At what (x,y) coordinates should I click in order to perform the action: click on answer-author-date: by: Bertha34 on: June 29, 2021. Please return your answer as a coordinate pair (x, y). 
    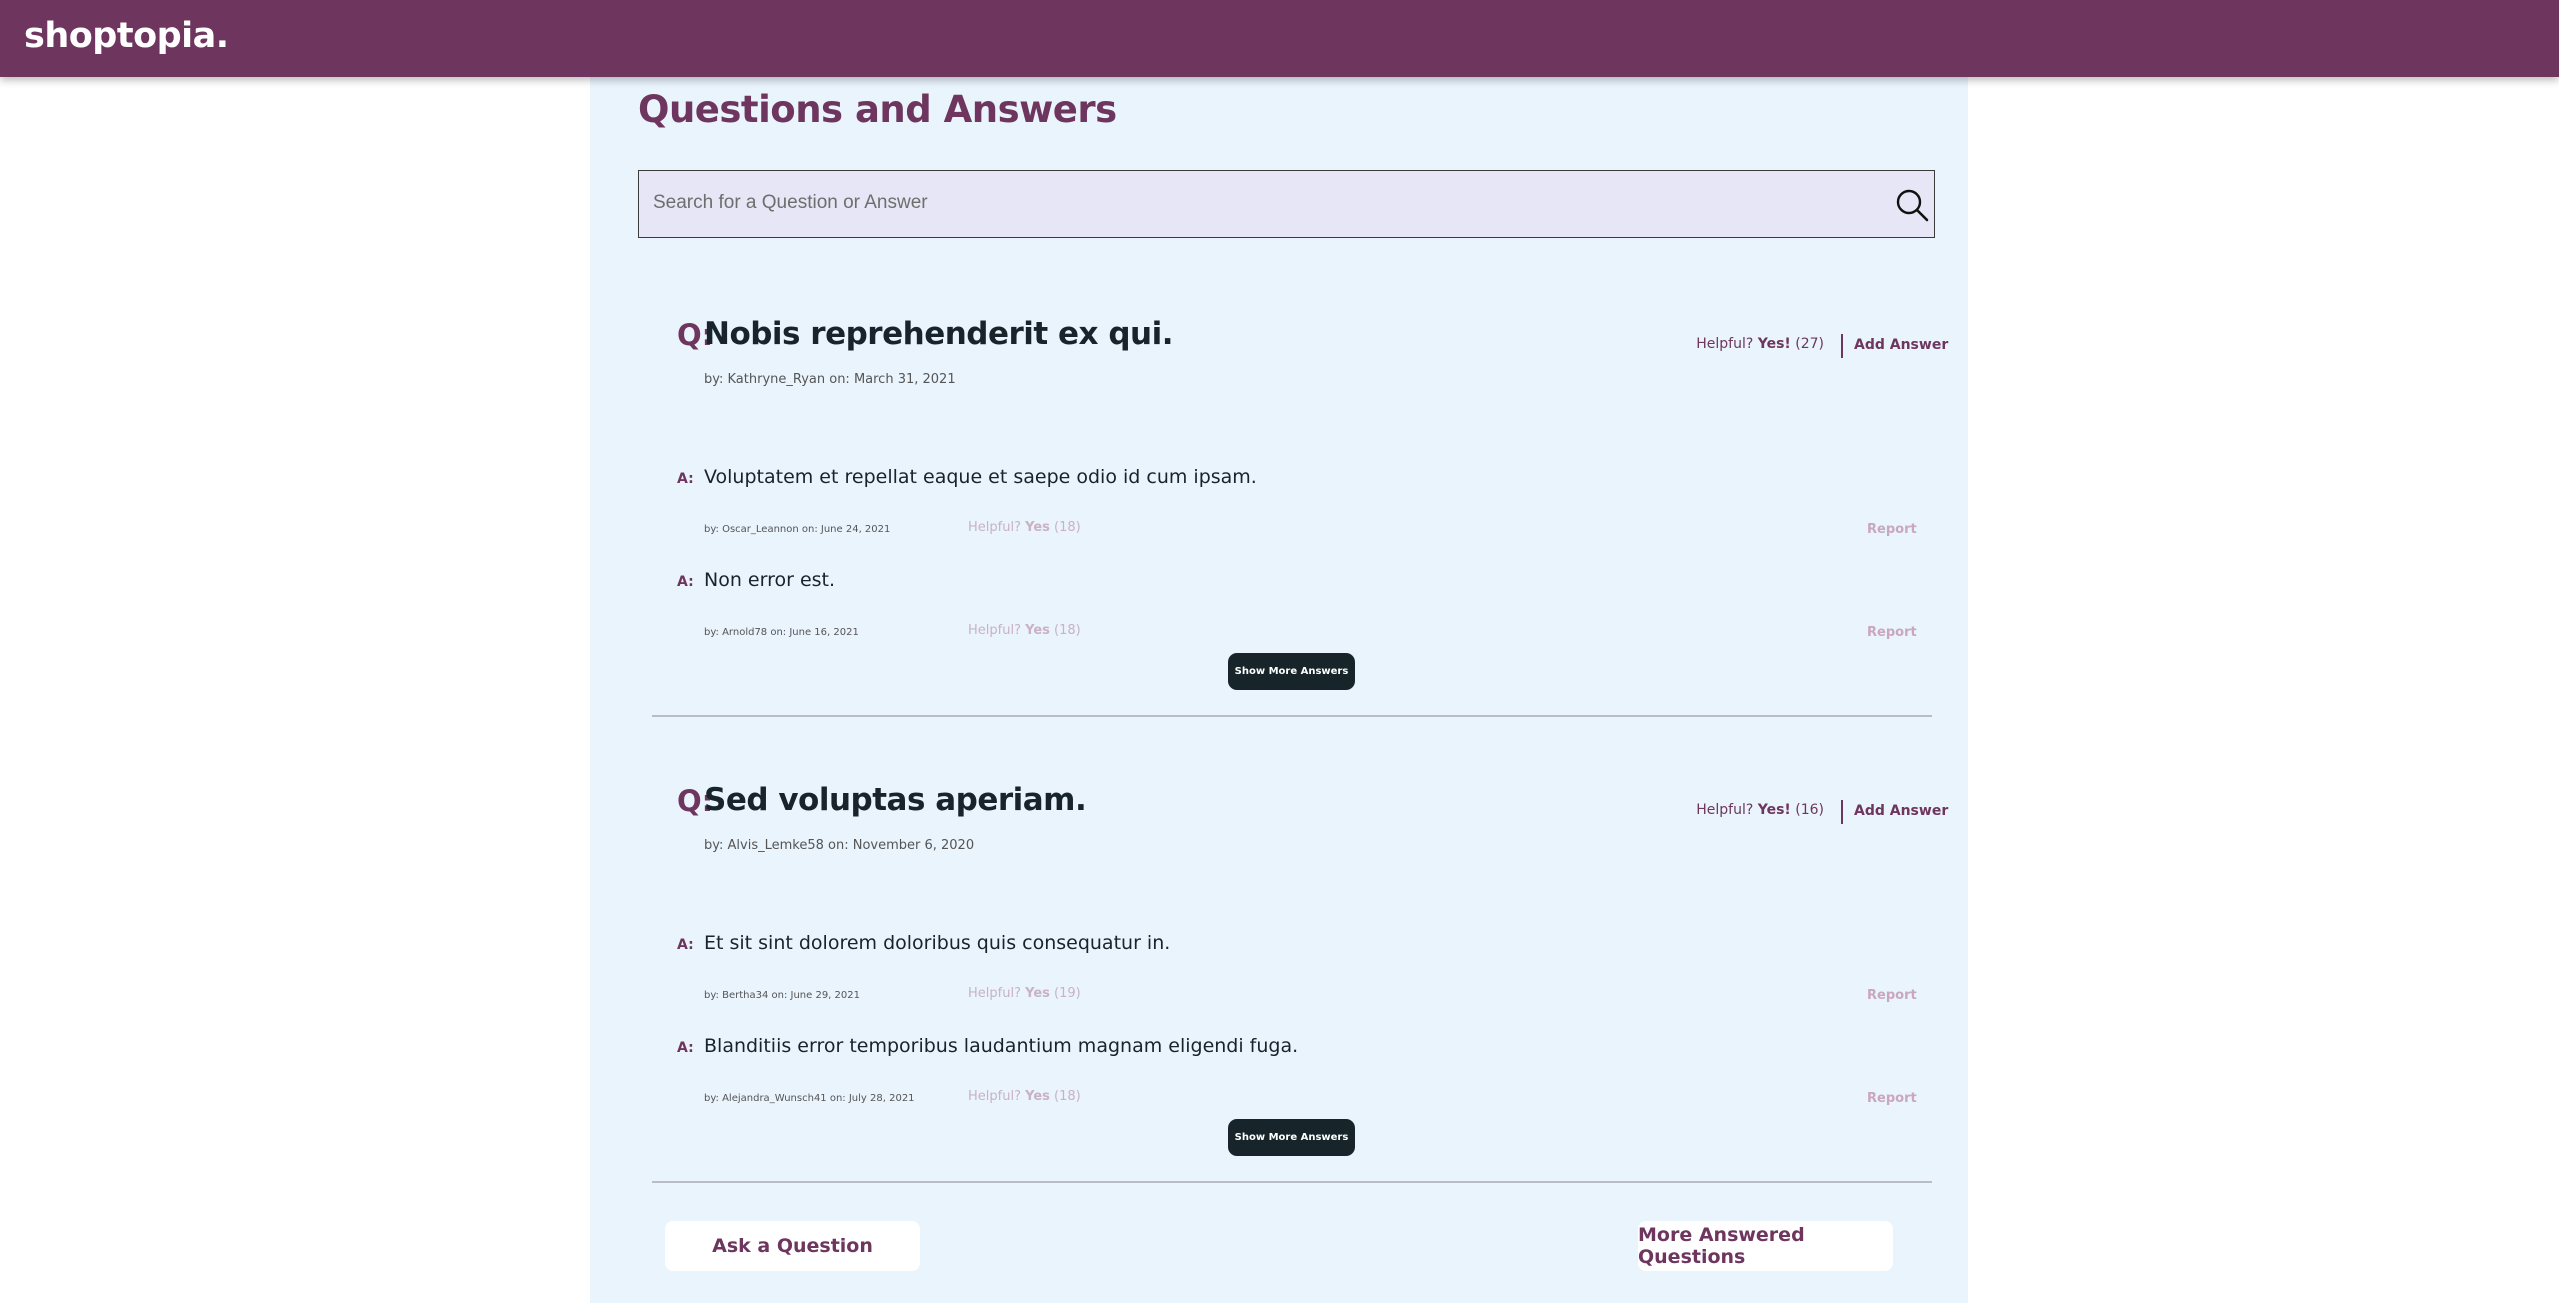
    Looking at the image, I should click on (782, 995).